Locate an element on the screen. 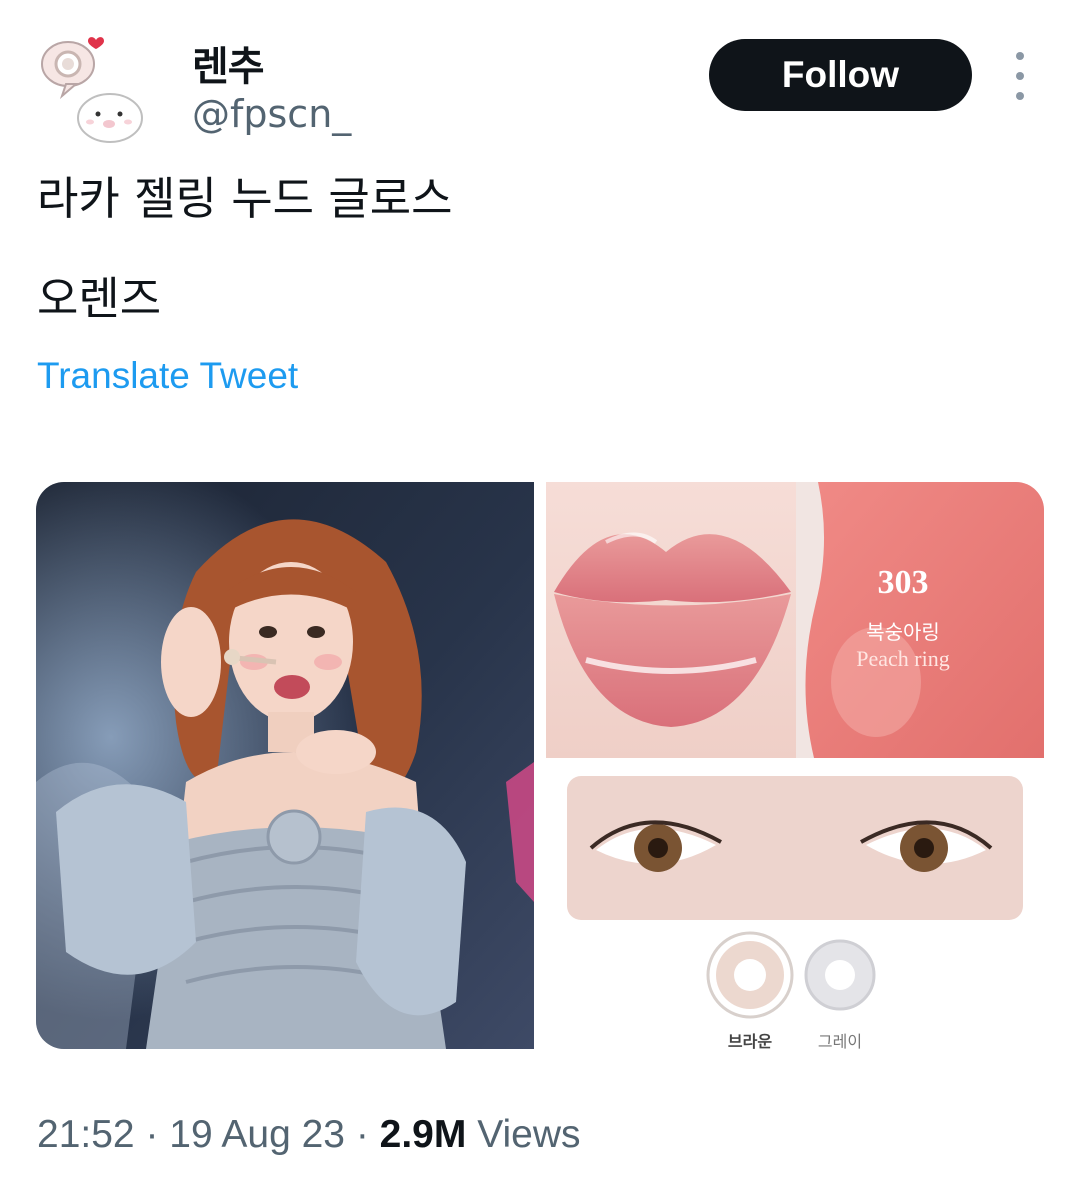 Image resolution: width=1080 pixels, height=1198 pixels. tweet-text: 라카 젤링 누드 글로스 오렌즈 is located at coordinates (537, 249).